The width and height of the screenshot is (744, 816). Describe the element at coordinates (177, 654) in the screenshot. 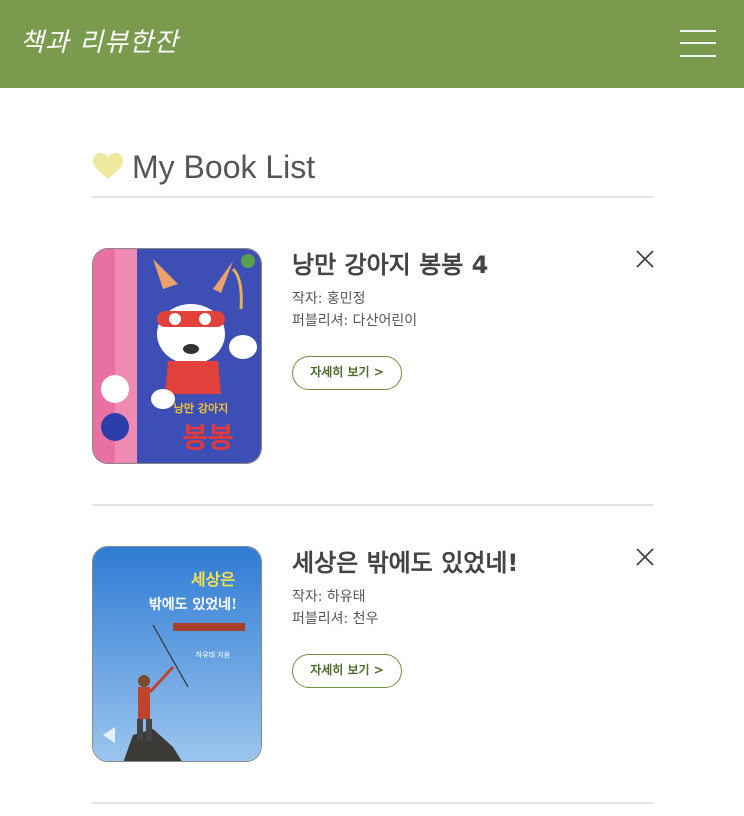

I see `book-cover: 세상은 밖에도 있었네! 하유태 지음` at that location.